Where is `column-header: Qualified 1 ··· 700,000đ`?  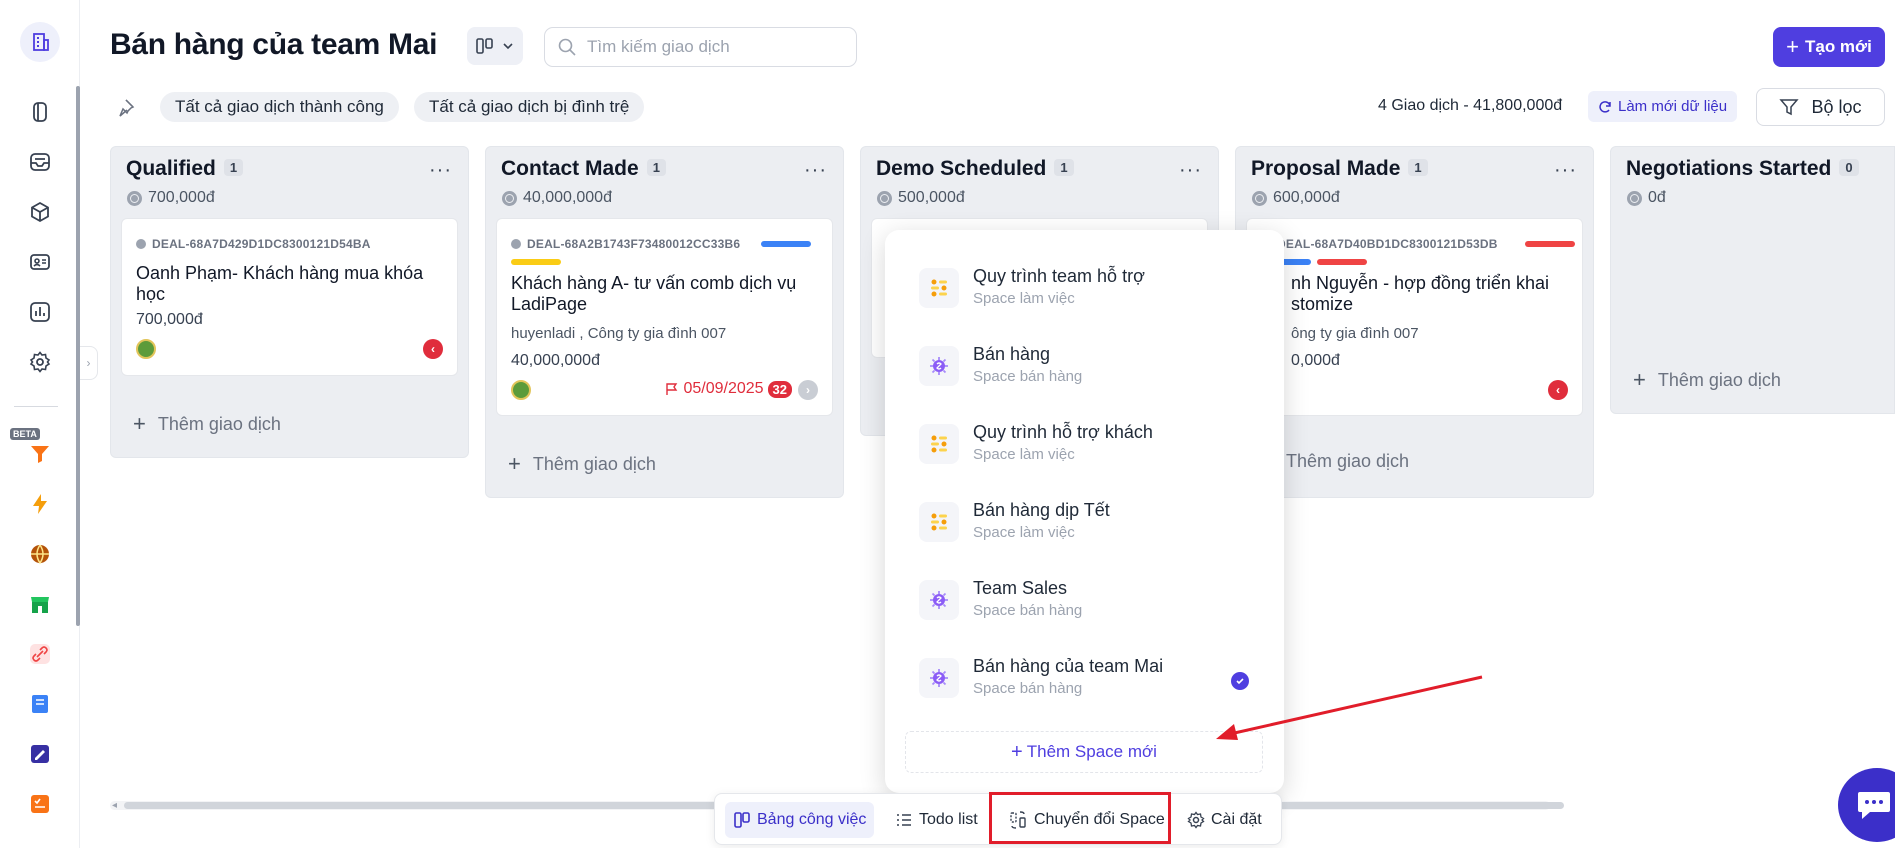
column-header: Qualified 1 ··· 700,000đ is located at coordinates (289, 180).